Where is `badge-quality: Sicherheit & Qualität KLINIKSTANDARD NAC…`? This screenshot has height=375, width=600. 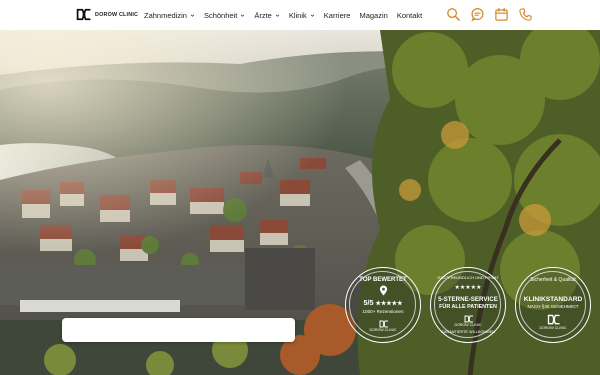 badge-quality: Sicherheit & Qualität KLINIKSTANDARD NAC… is located at coordinates (553, 305).